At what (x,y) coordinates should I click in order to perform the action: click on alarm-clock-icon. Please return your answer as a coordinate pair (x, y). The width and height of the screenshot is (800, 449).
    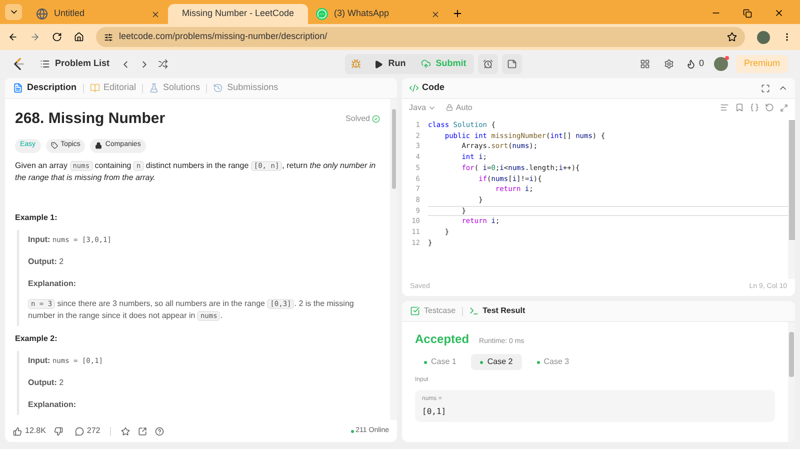
    Looking at the image, I should click on (488, 64).